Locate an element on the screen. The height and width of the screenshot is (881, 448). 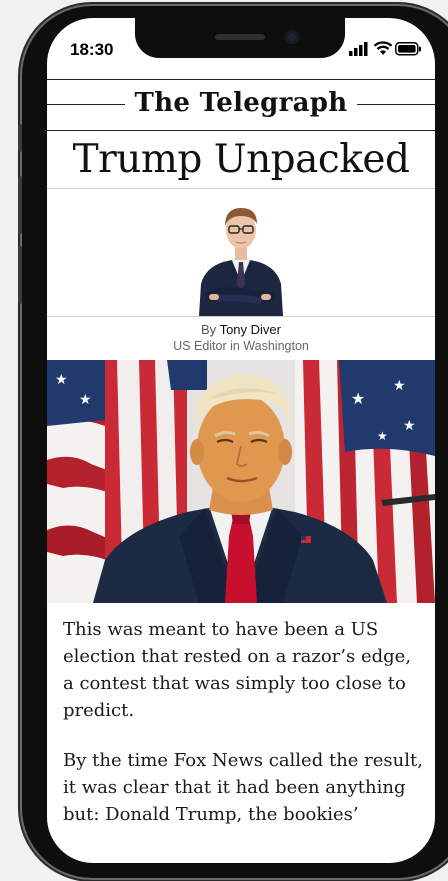
status-icons is located at coordinates (385, 49).